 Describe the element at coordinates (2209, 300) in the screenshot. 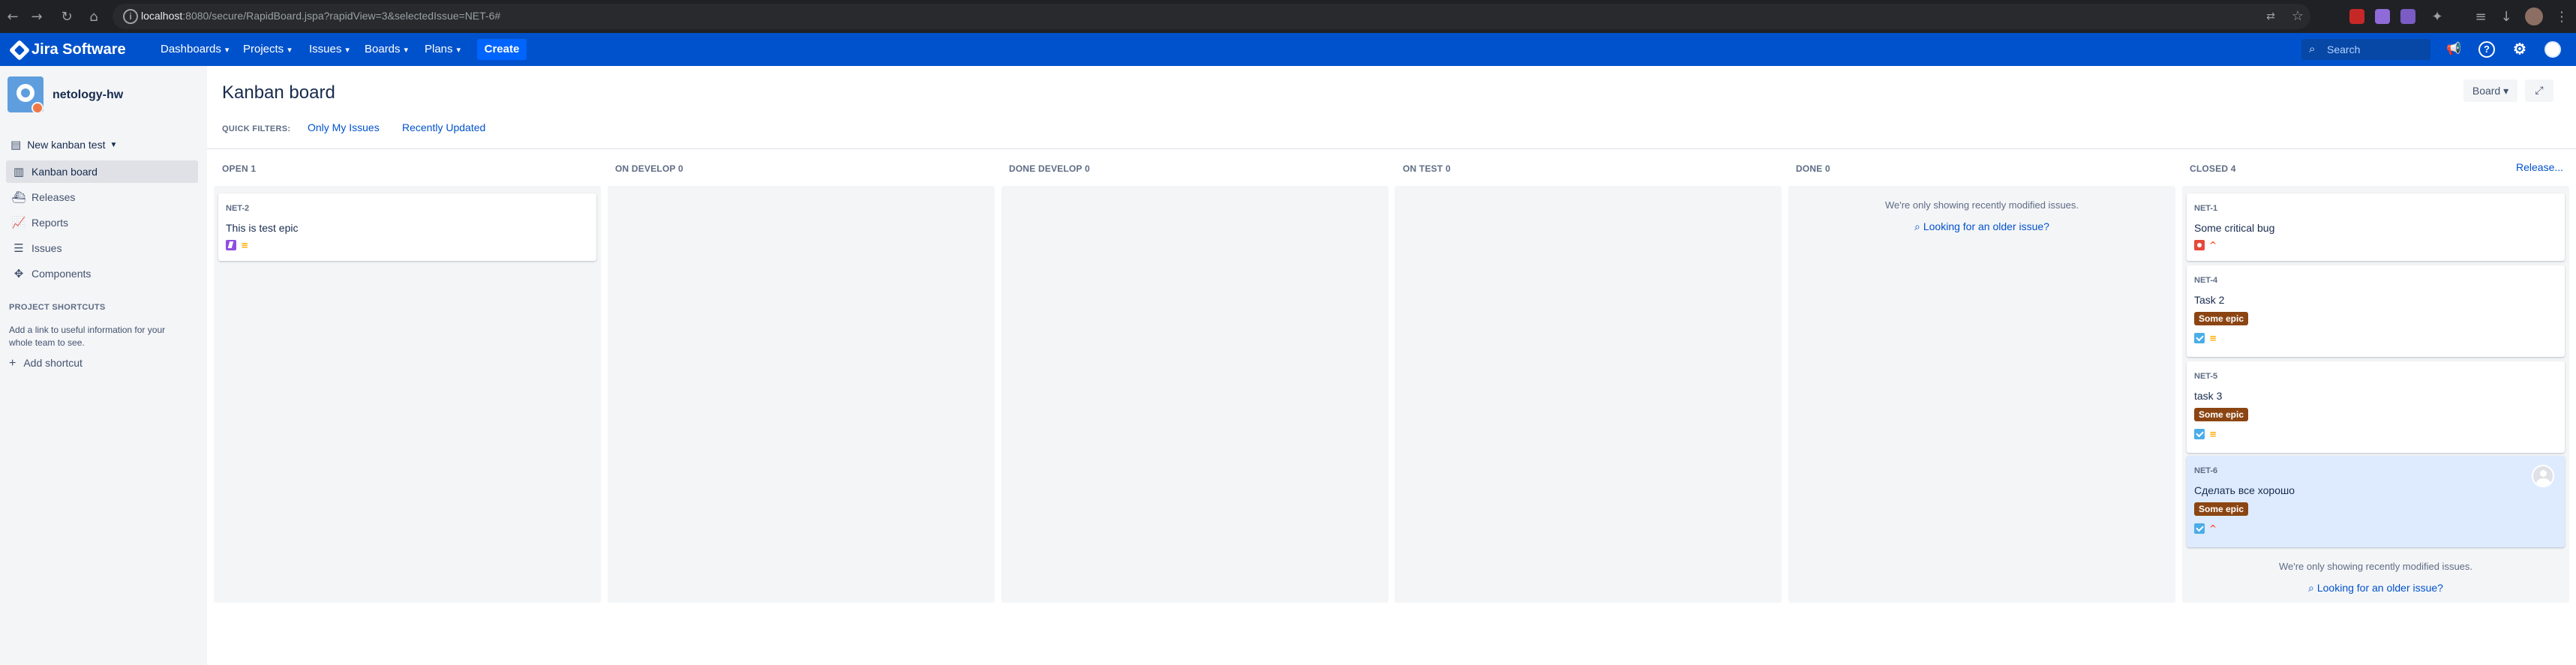

I see `issue-summary: Task 2` at that location.